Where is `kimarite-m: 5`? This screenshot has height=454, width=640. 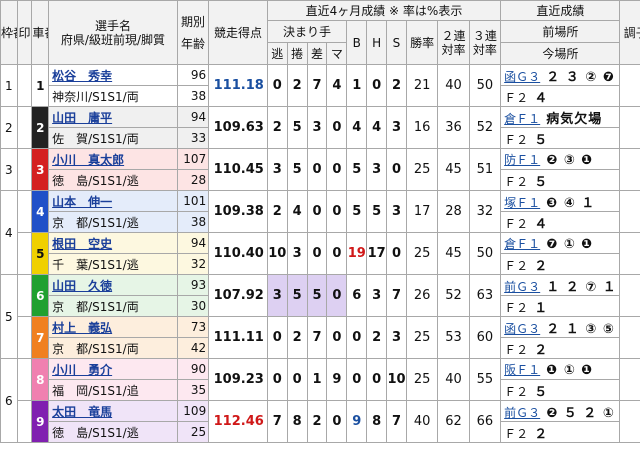
kimarite-m: 5 is located at coordinates (297, 127).